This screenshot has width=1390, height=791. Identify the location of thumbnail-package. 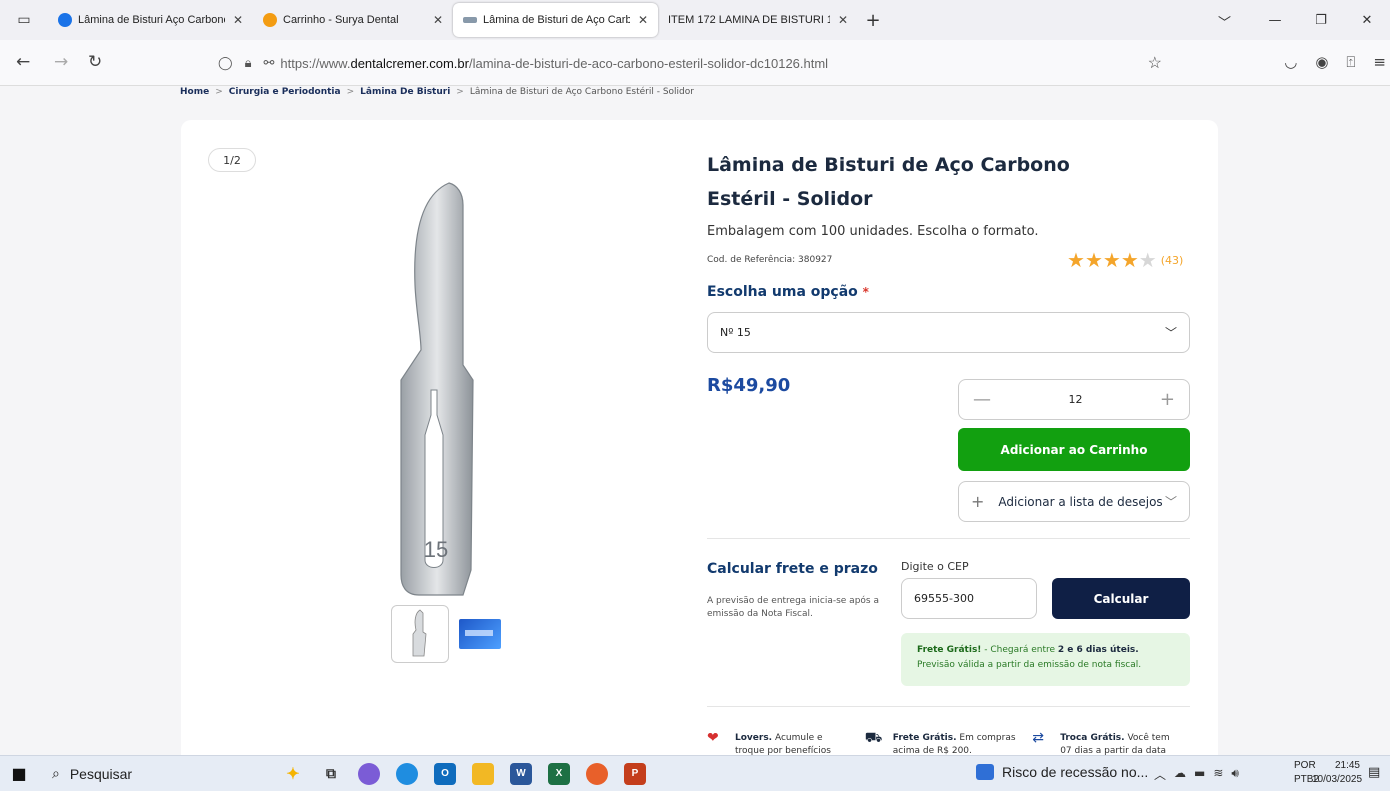
(480, 634).